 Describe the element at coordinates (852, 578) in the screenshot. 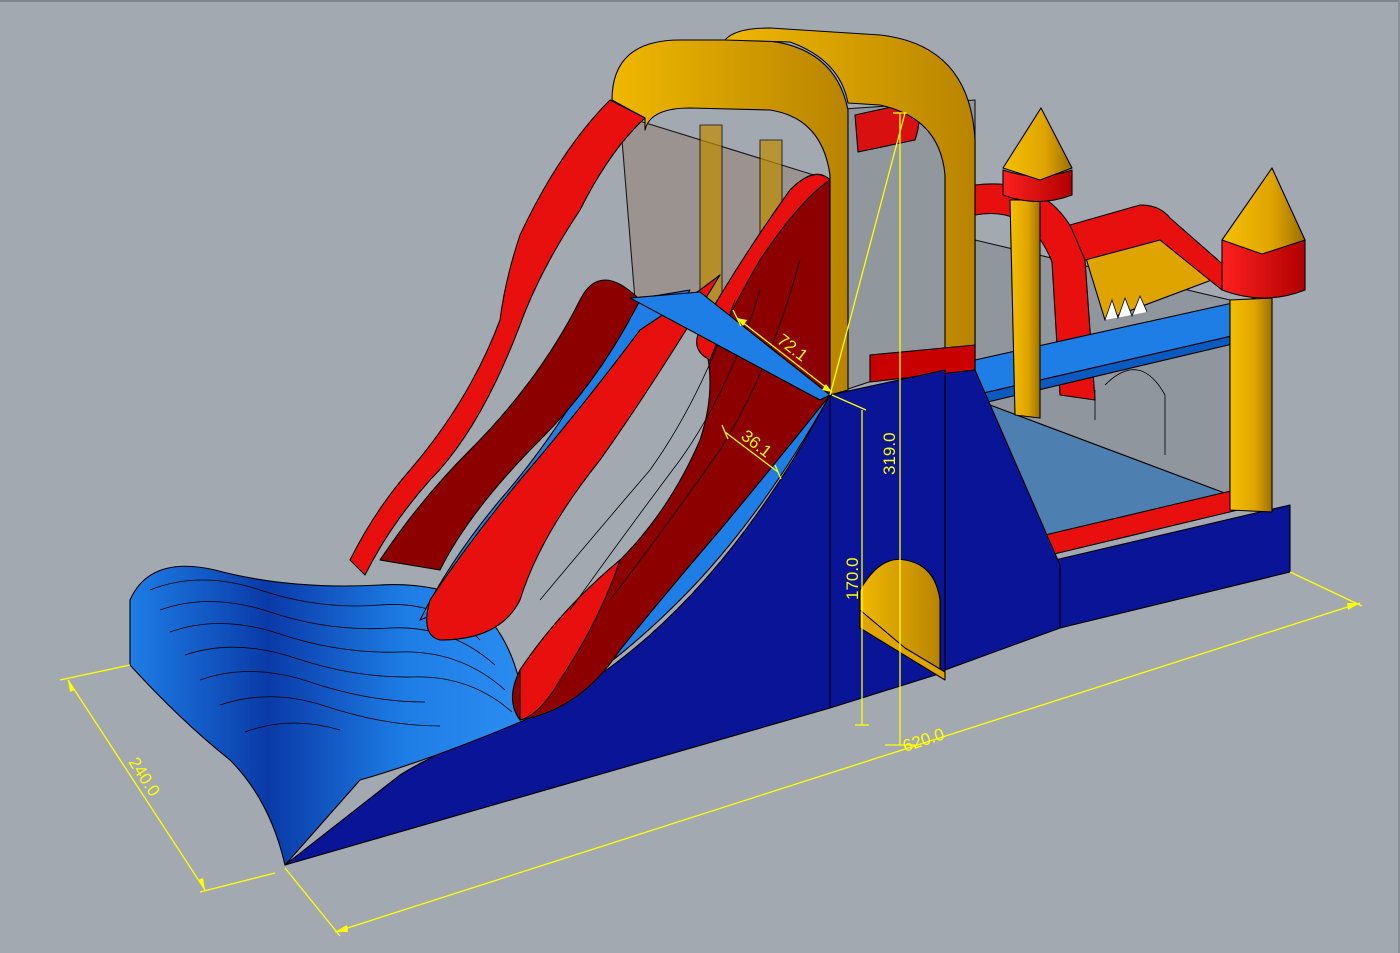

I see `dimension-label-platform-height: 170.0` at that location.